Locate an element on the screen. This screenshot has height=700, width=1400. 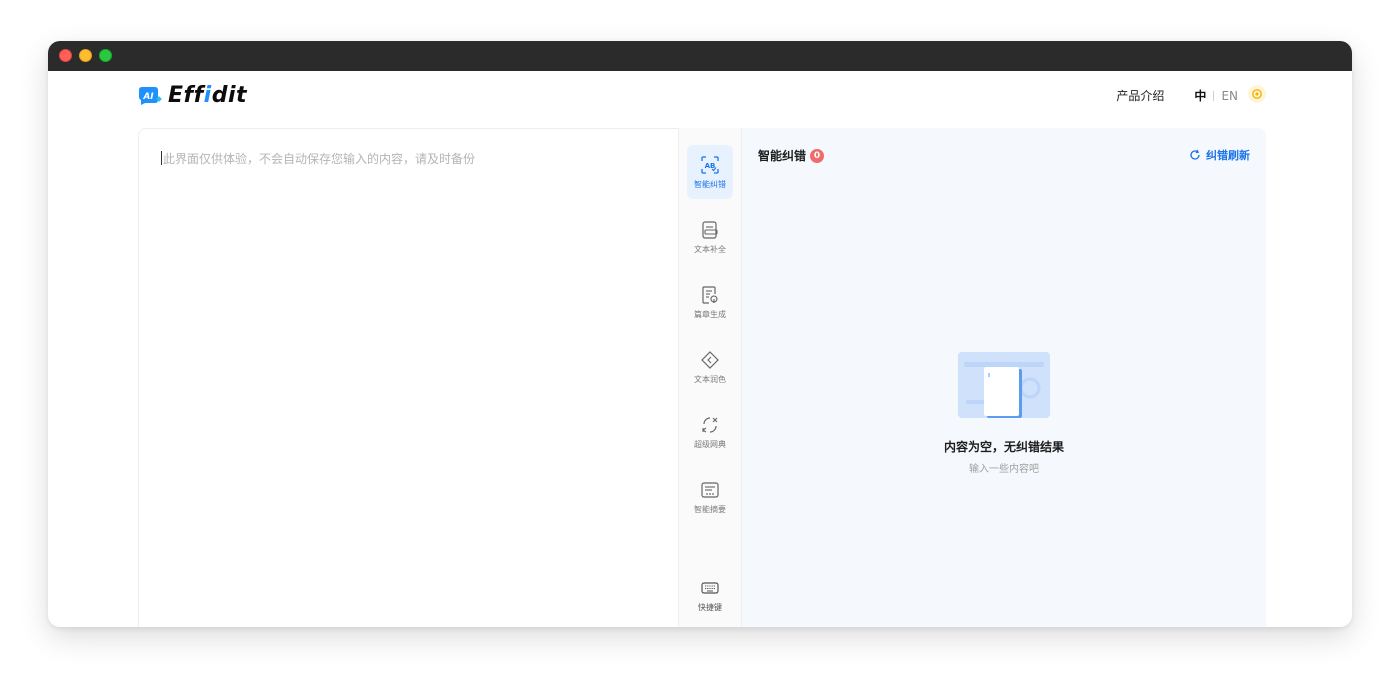
editor-placeholder: 此界面仅供体验，不会自动保存您输入的内容，请及时备份 is located at coordinates (319, 159).